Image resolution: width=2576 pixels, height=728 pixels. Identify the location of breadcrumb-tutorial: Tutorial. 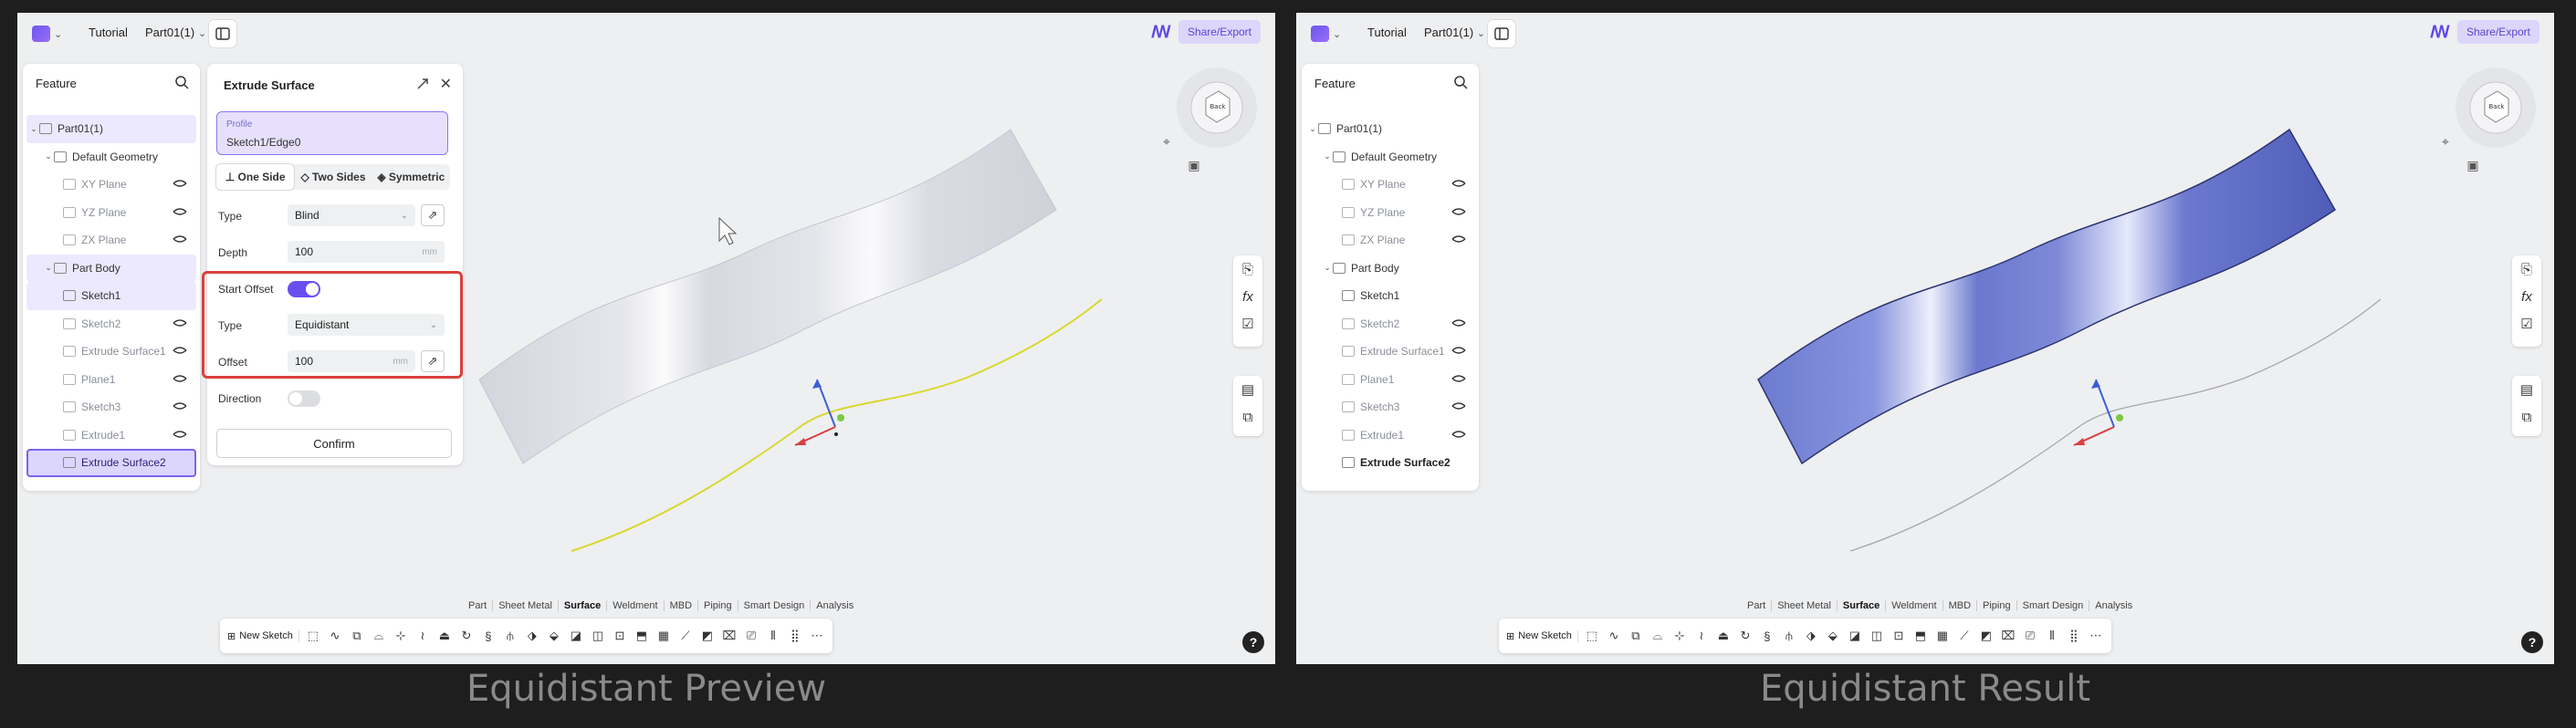
(109, 32).